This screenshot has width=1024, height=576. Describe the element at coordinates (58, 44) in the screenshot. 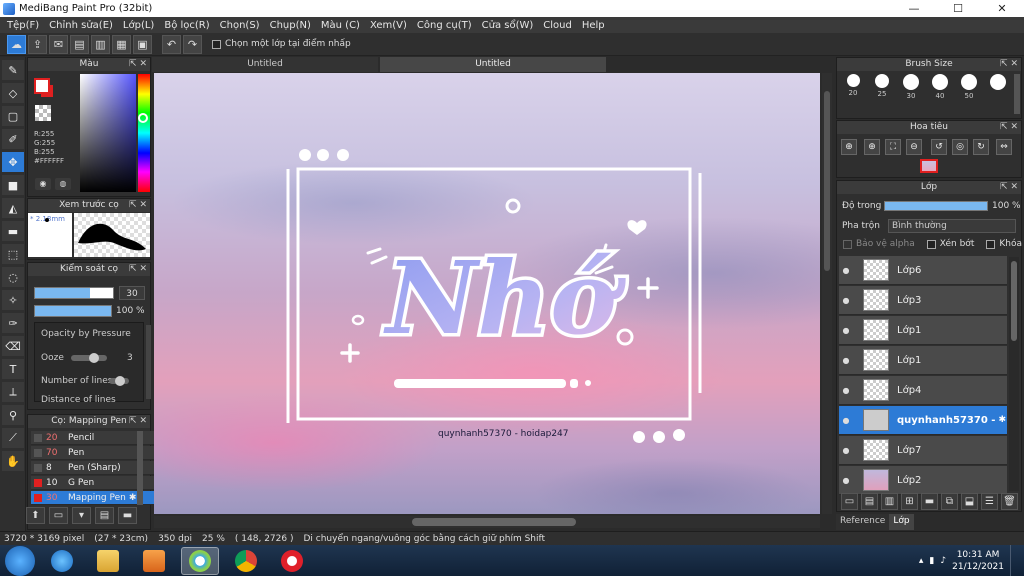

I see `comment-icon: ✉` at that location.